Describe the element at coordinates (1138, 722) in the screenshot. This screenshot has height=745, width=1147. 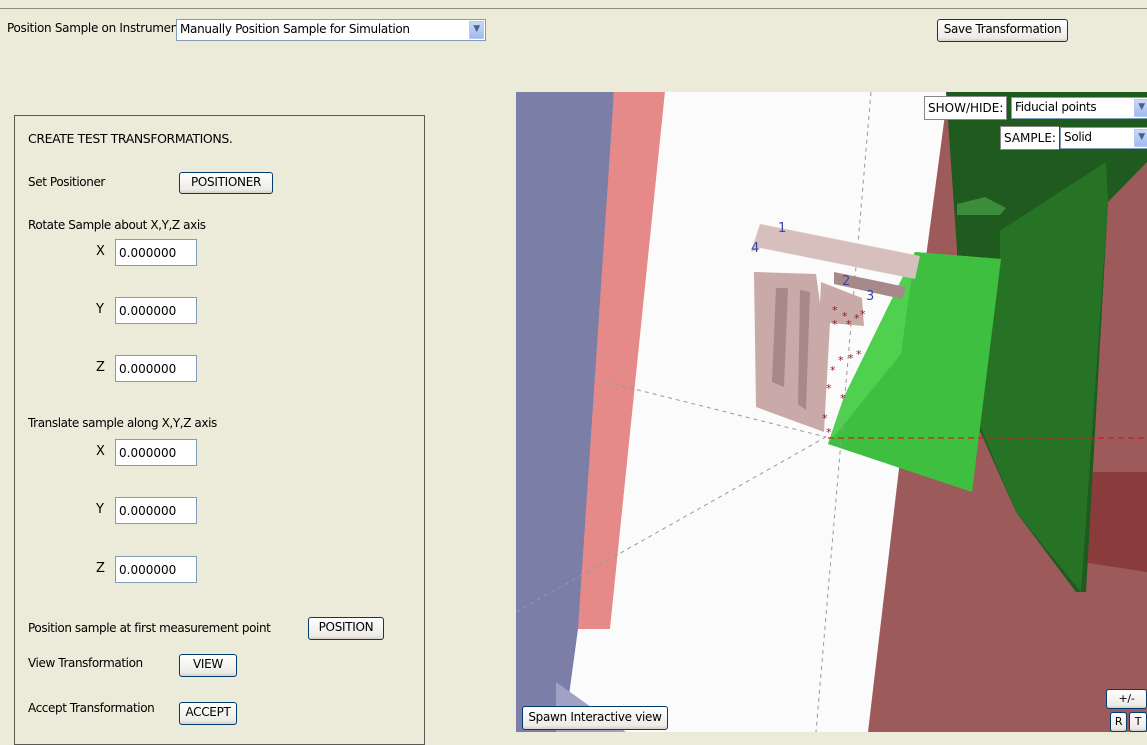
I see `top-view-button: T` at that location.